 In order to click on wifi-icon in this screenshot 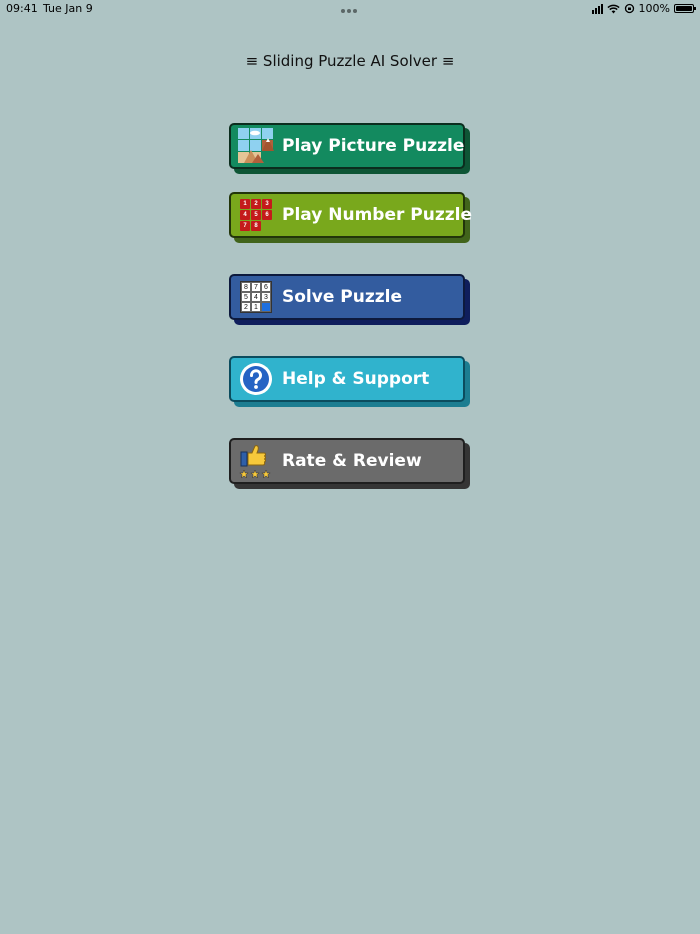, I will do `click(613, 8)`.